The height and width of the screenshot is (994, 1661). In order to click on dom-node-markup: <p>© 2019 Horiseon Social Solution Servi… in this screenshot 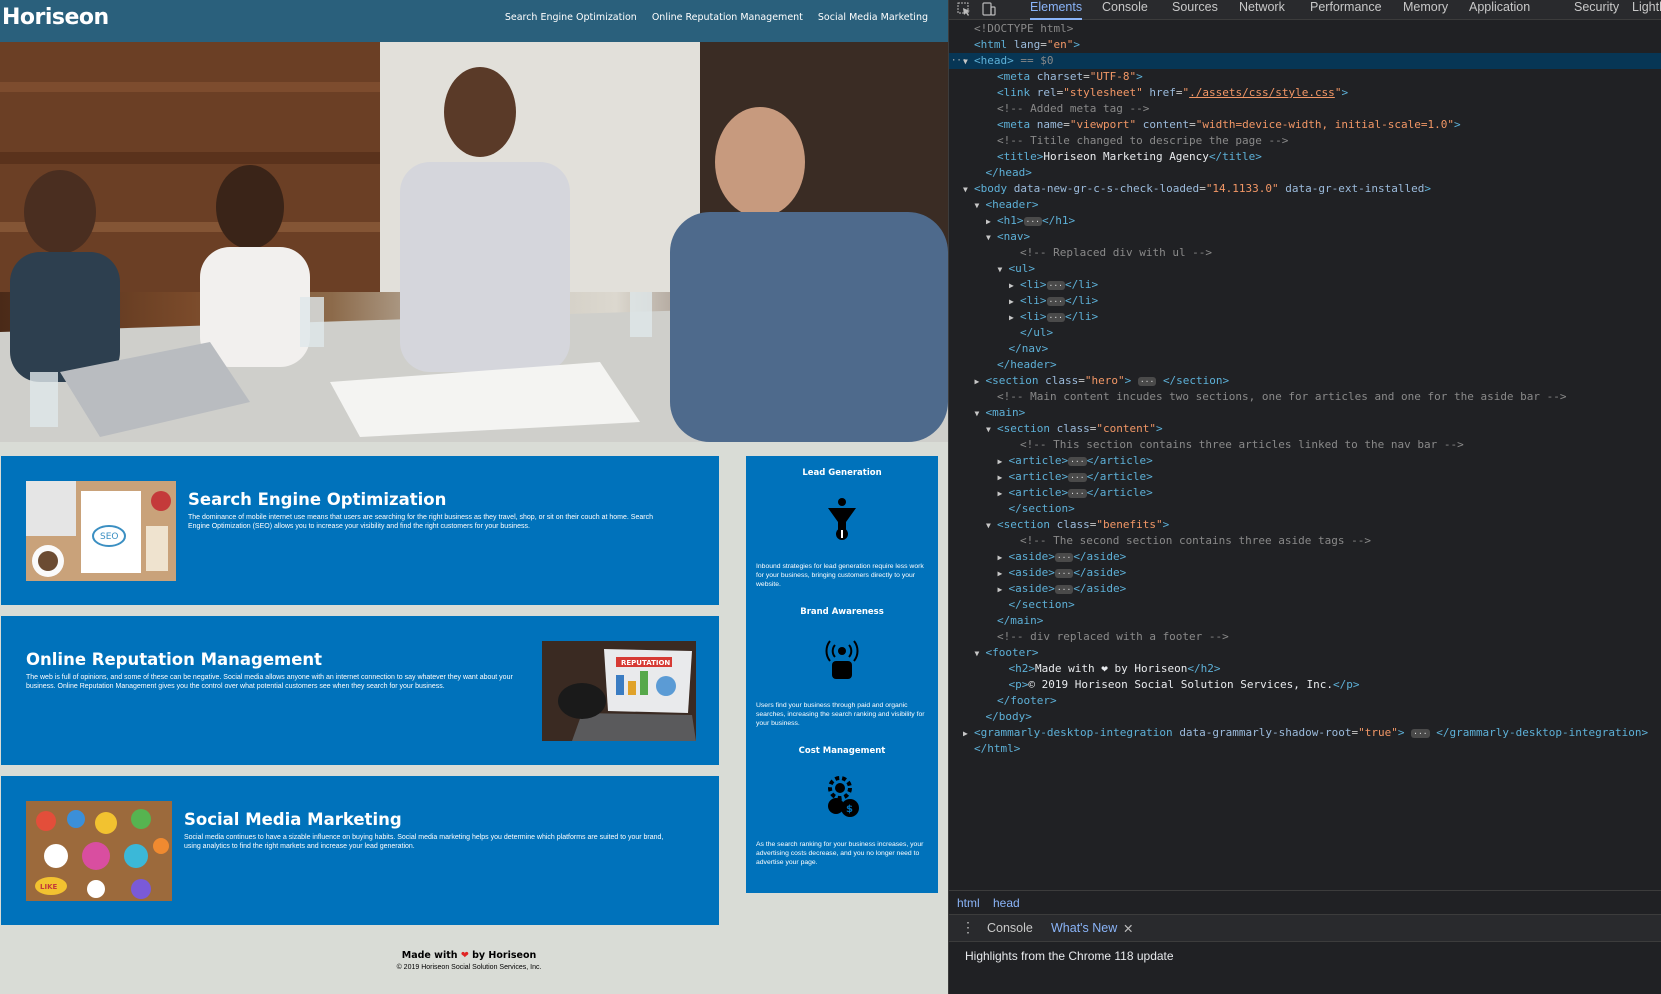, I will do `click(1184, 684)`.